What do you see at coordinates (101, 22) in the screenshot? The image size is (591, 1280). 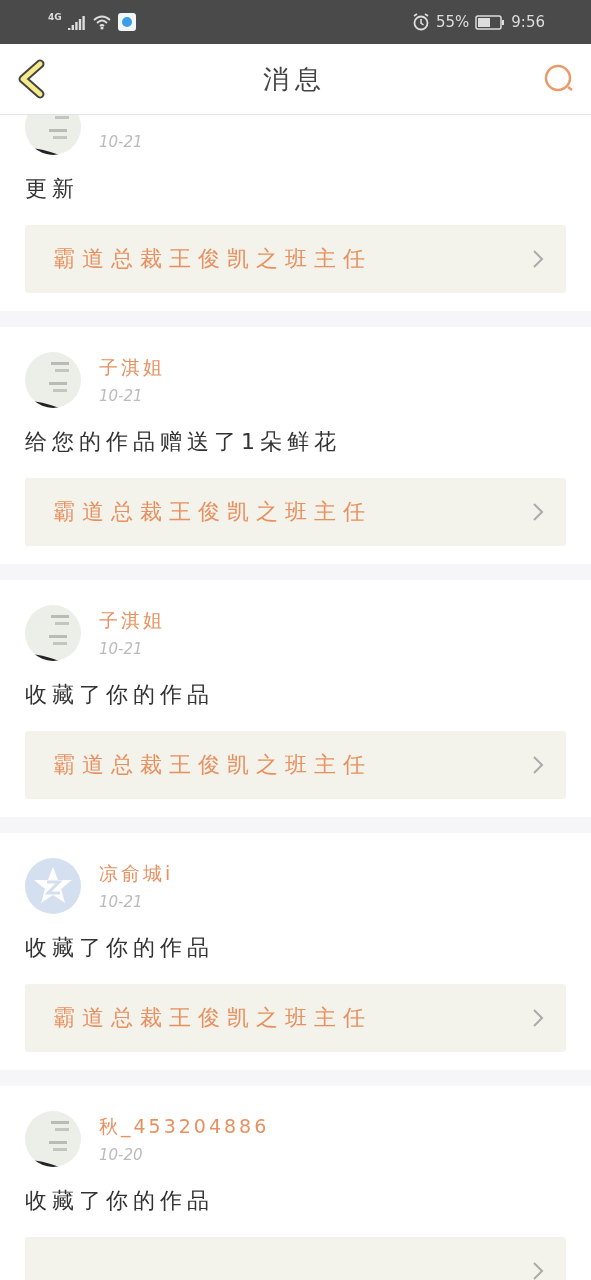 I see `wifi-icon` at bounding box center [101, 22].